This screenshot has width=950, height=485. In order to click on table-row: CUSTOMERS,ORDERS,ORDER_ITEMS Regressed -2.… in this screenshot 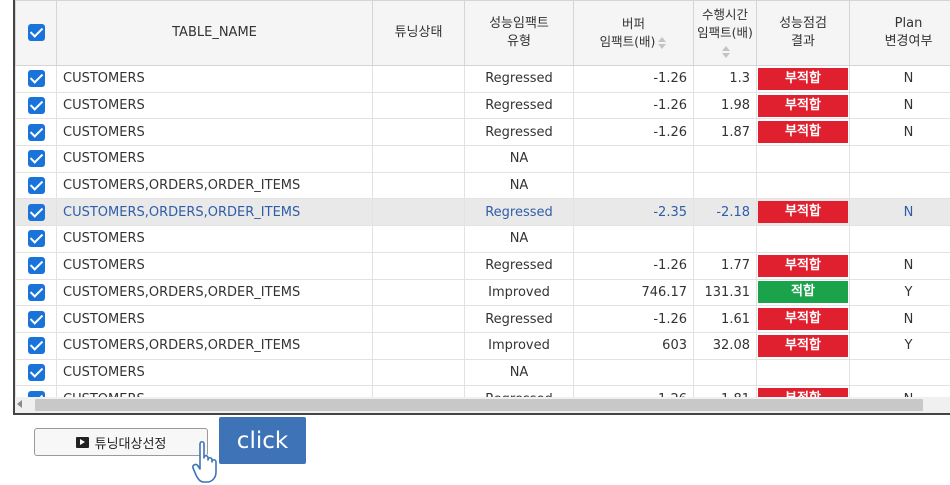, I will do `click(482, 212)`.